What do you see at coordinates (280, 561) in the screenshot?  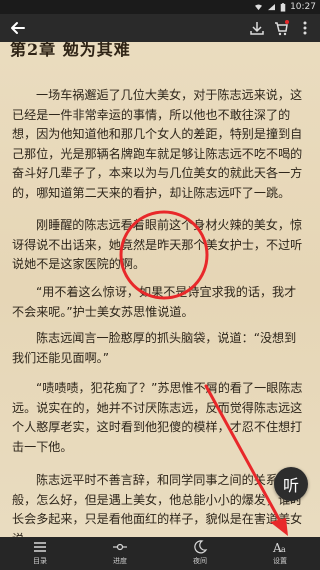 I see `nav-label: 设置` at bounding box center [280, 561].